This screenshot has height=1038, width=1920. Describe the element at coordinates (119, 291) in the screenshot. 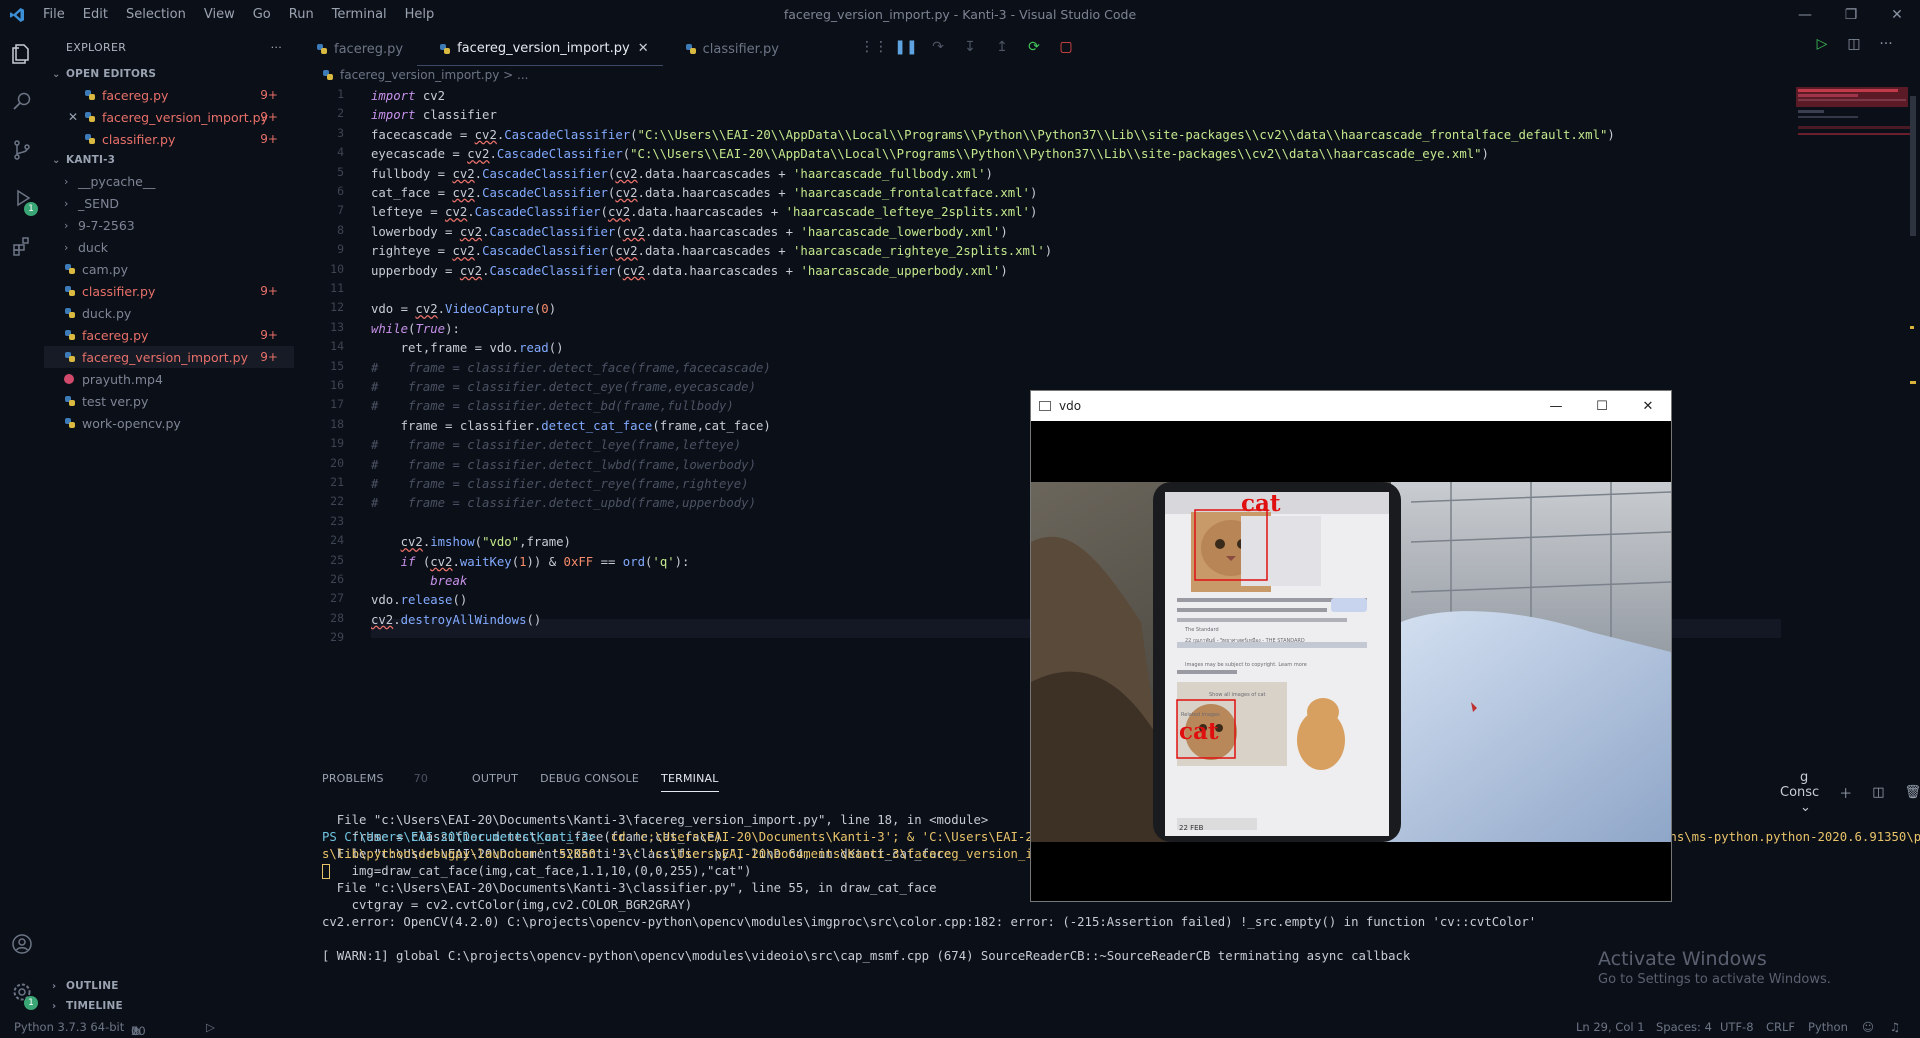

I see `file-label: classifier.py` at that location.